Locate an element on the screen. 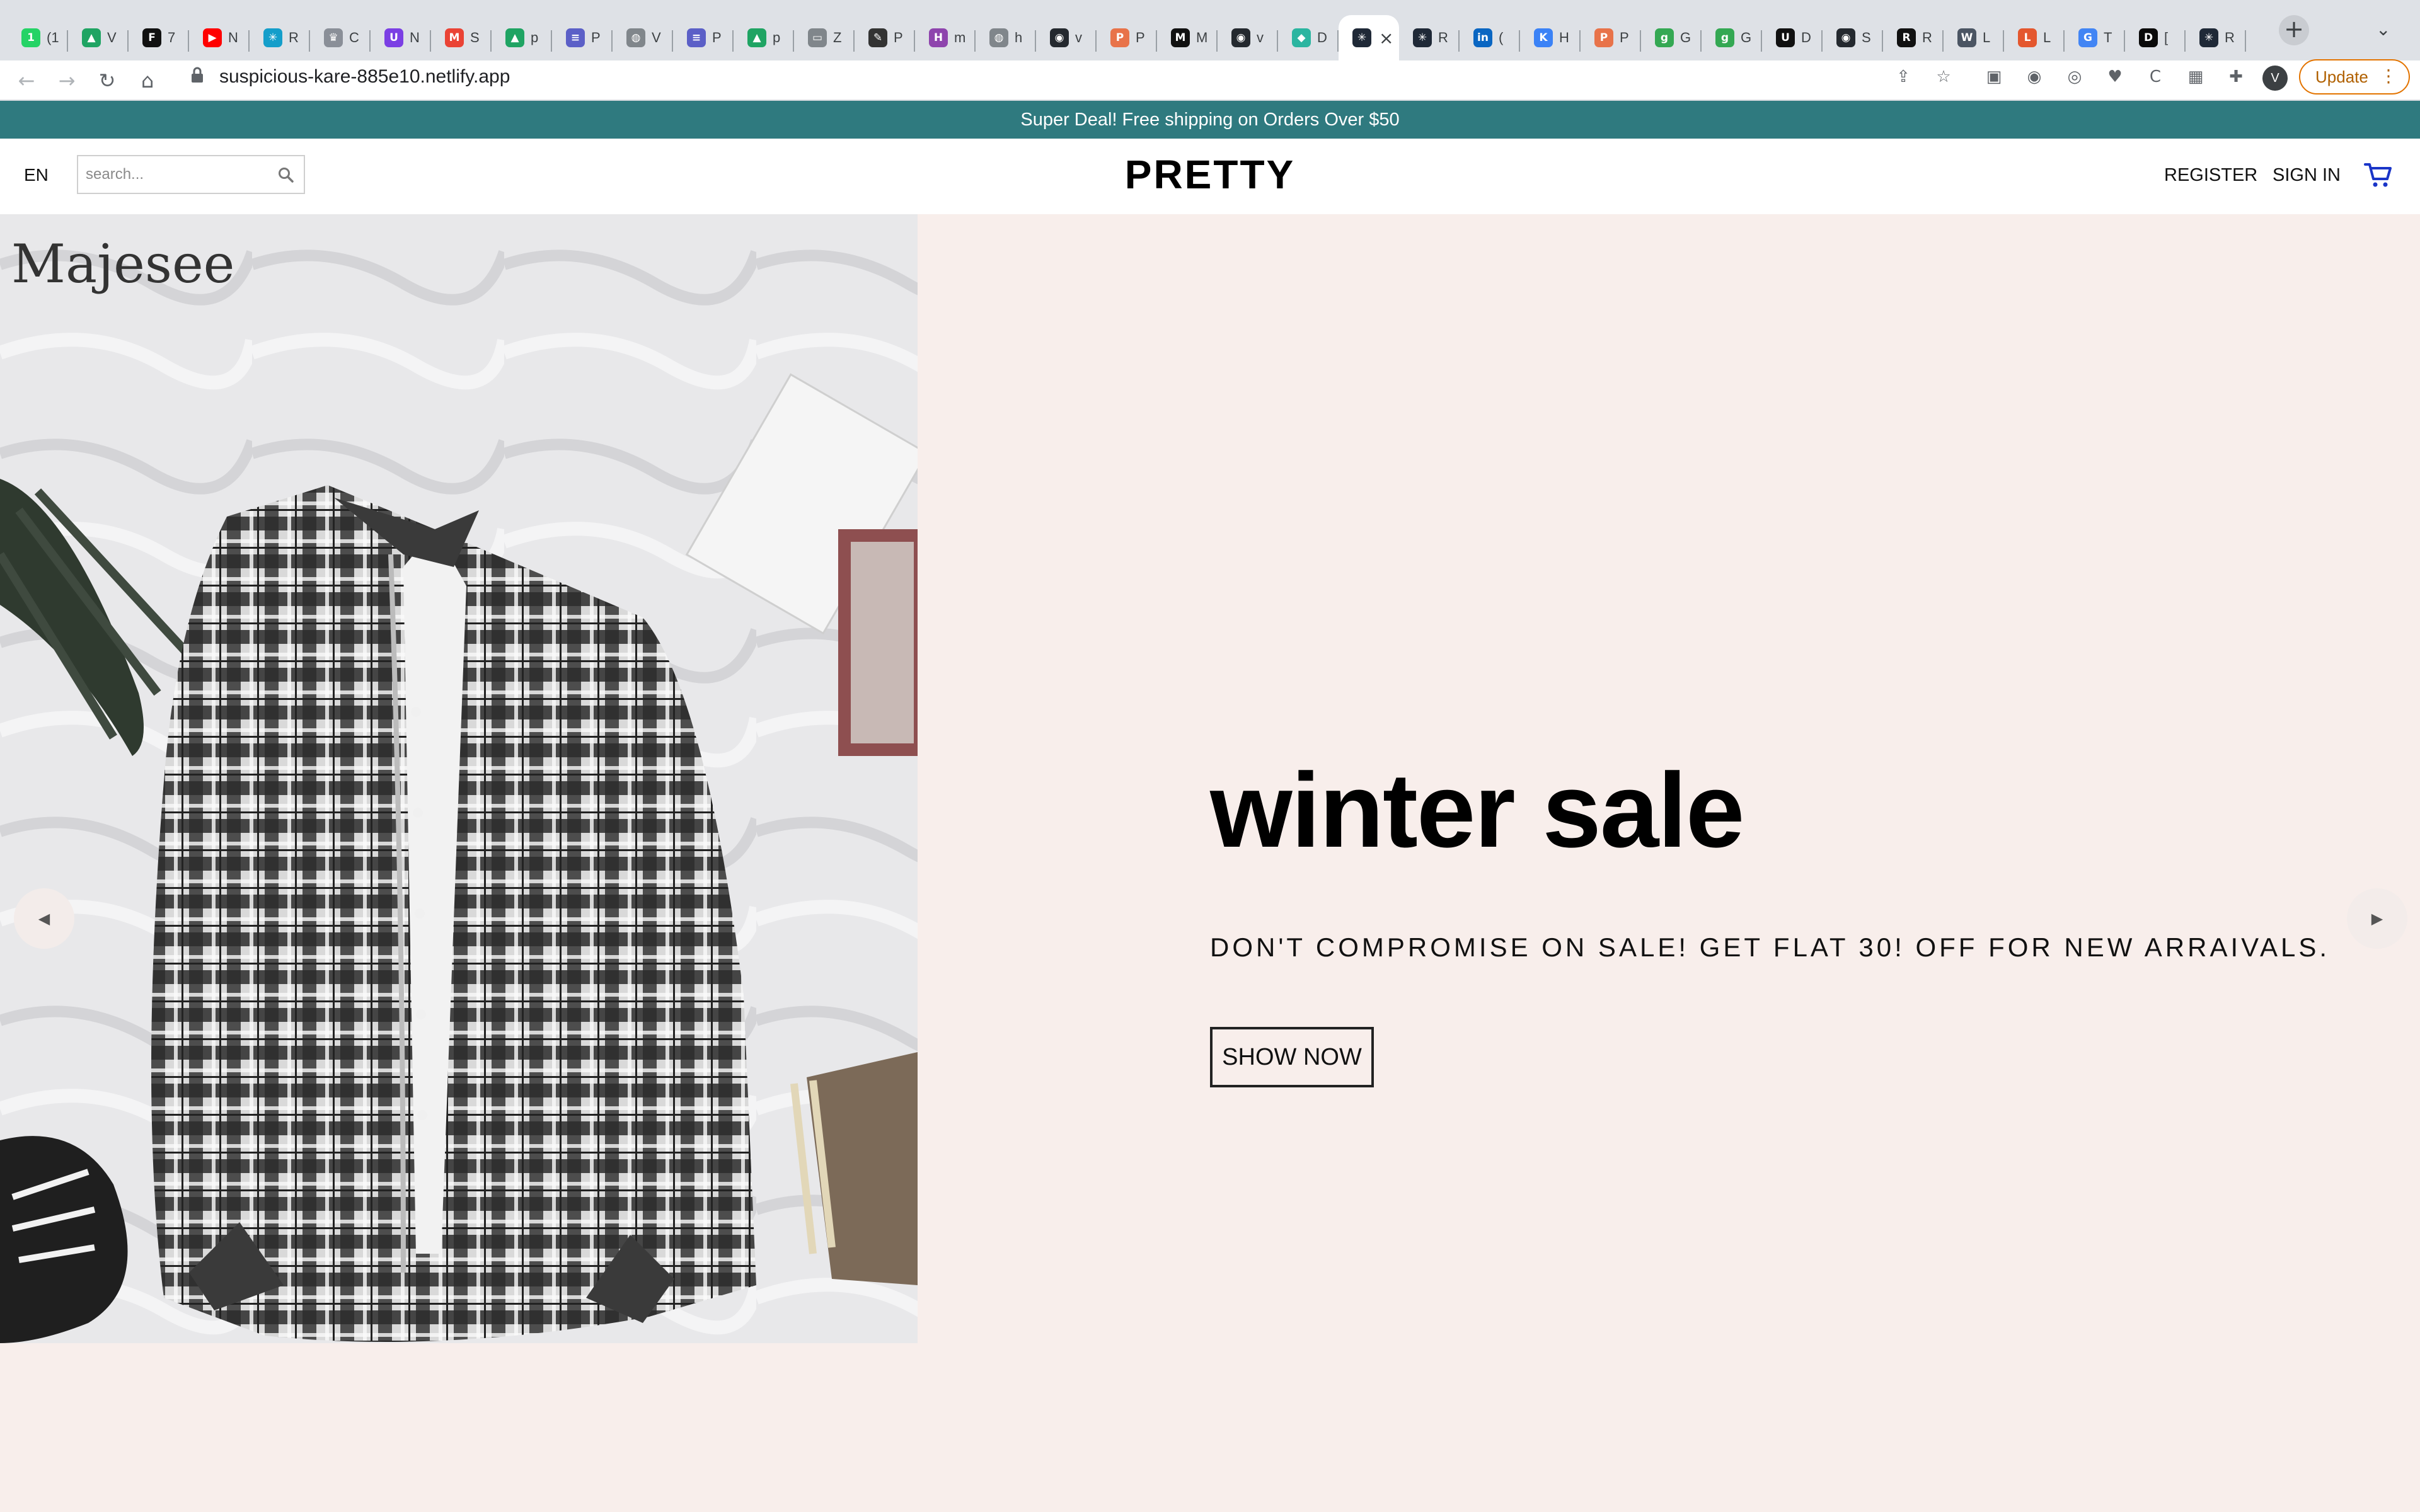 This screenshot has height=1512, width=2420. forward-icon: → is located at coordinates (67, 80).